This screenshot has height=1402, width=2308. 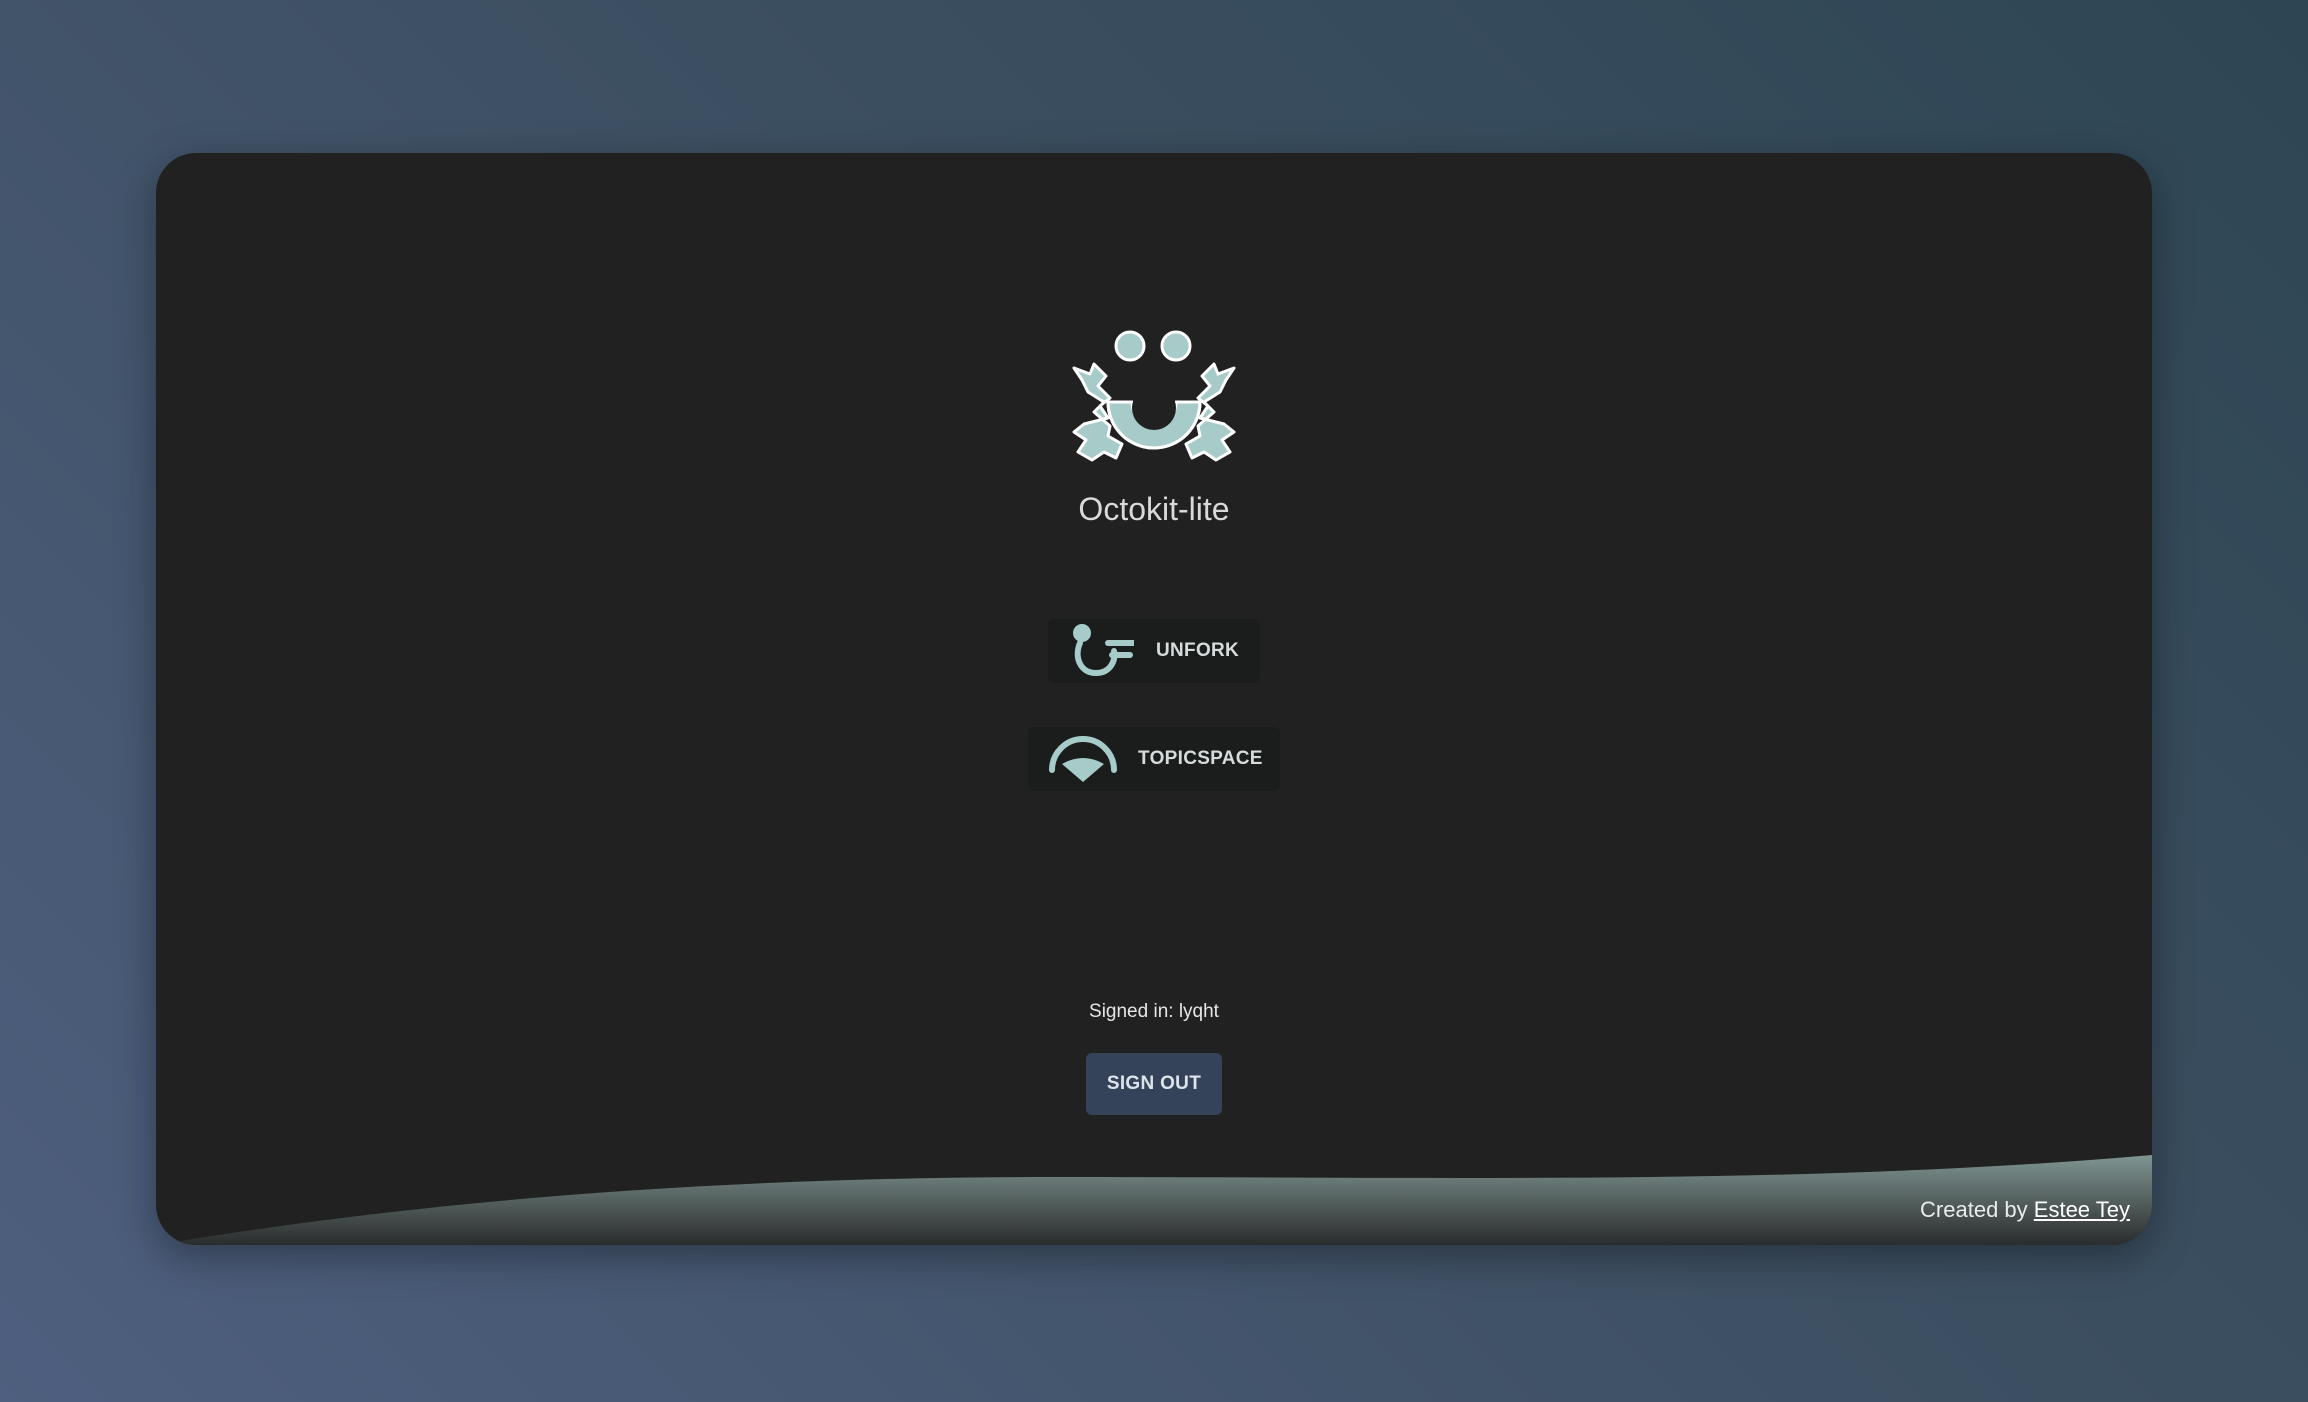 I want to click on footer-prefix: Created by, so click(x=1974, y=1209).